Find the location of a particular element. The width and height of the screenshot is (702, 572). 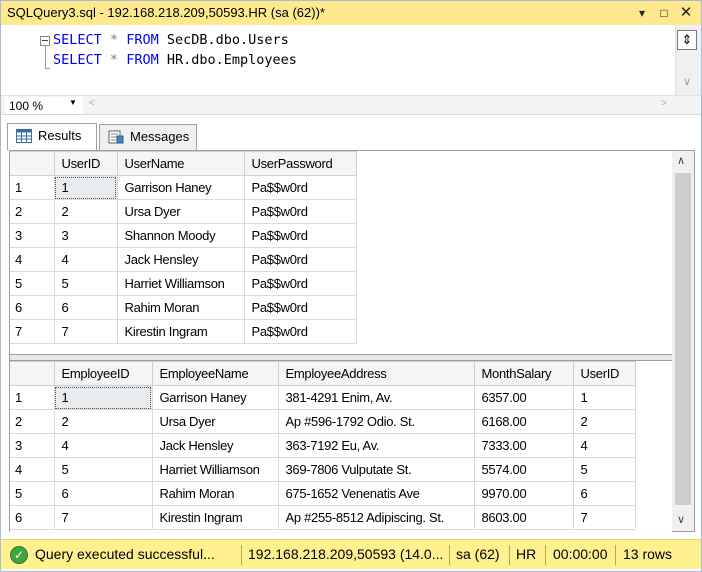

column-header: MonthSalary is located at coordinates (523, 373).